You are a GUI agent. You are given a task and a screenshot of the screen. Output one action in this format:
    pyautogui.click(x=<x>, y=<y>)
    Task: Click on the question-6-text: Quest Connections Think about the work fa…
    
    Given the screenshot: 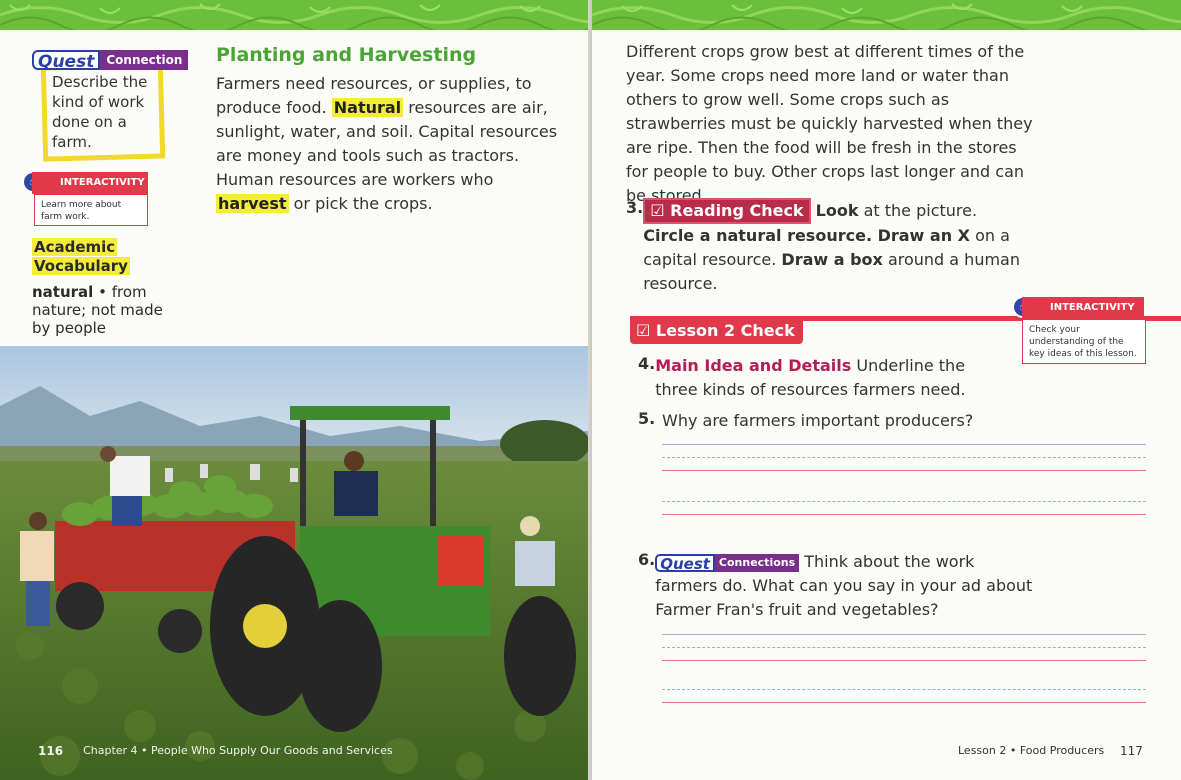 What is the action you would take?
    pyautogui.click(x=846, y=586)
    